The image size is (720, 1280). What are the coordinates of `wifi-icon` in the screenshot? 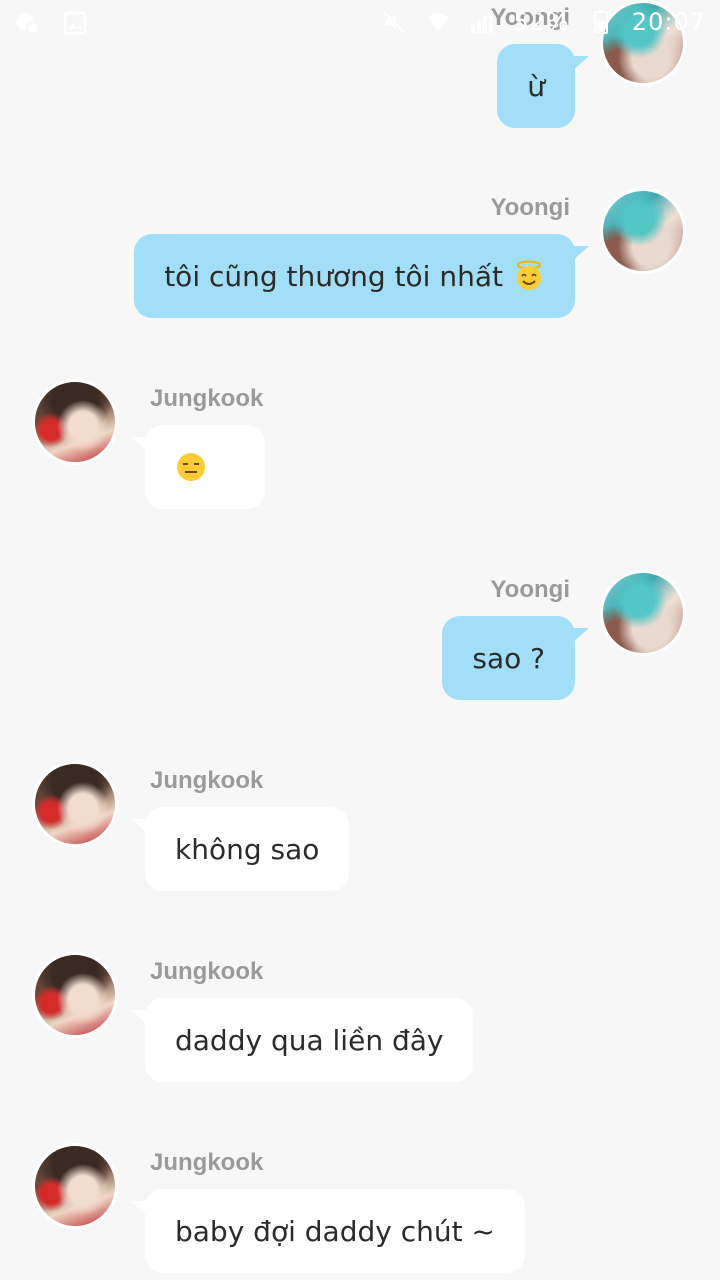 It's located at (438, 22).